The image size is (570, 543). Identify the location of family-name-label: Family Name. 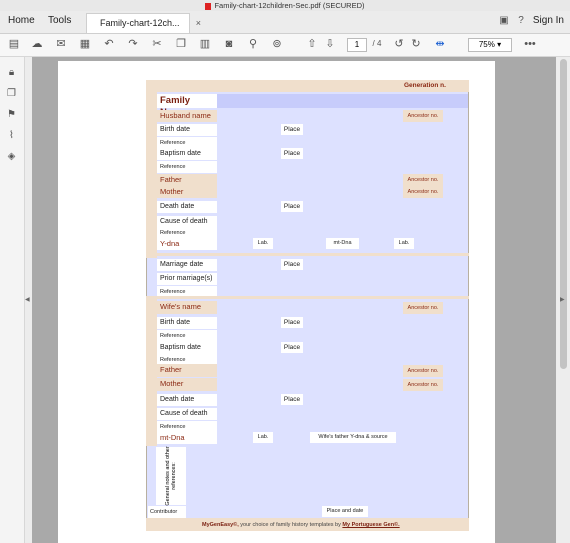
(187, 106).